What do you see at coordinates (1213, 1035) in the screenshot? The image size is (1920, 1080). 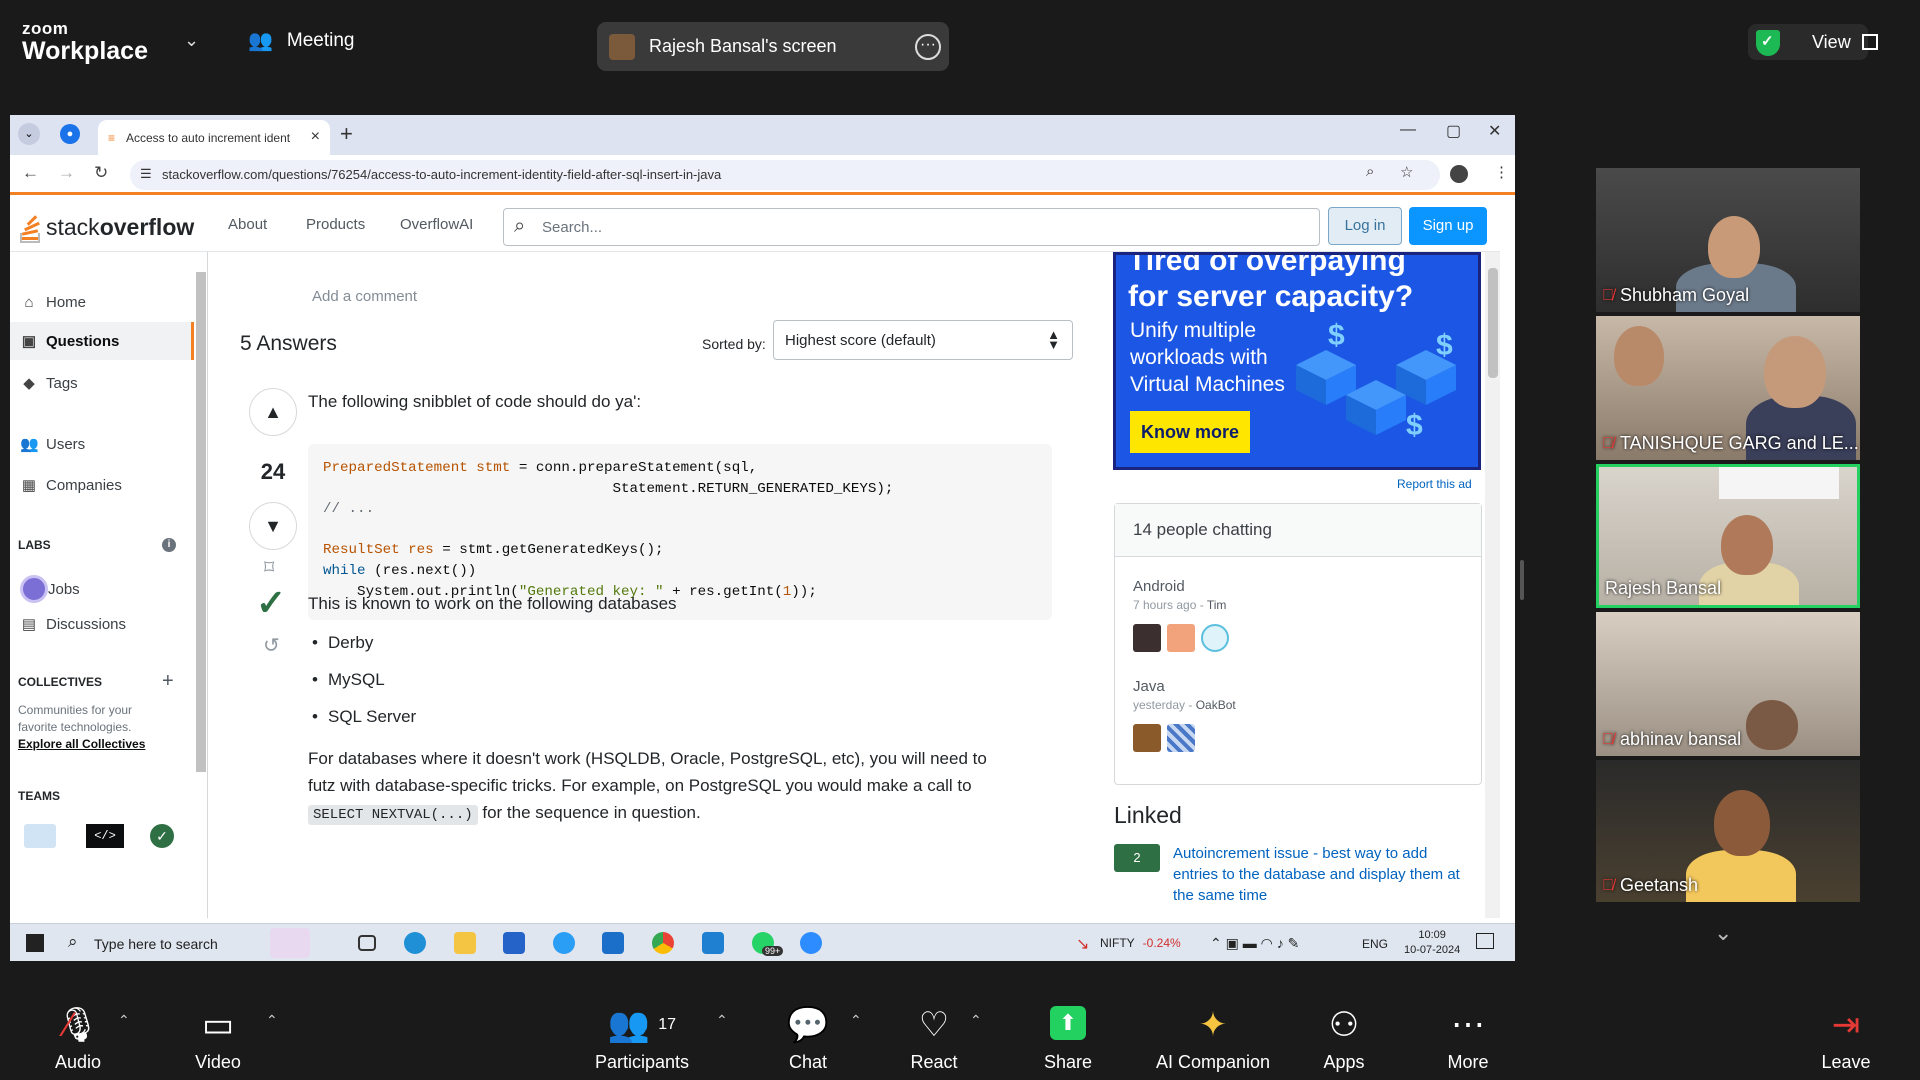 I see `ai-companion-button: ✦ AI Companion` at bounding box center [1213, 1035].